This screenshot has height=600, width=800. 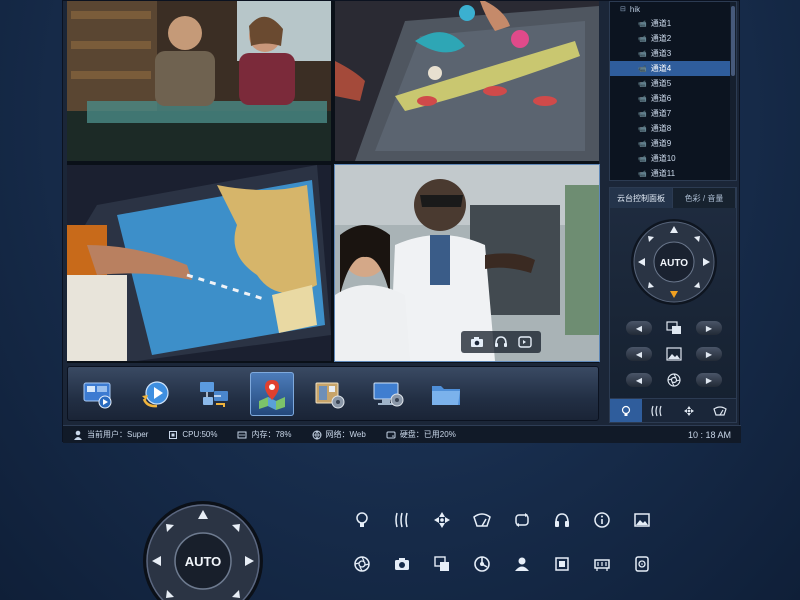 I want to click on fan-button, so click(x=689, y=410).